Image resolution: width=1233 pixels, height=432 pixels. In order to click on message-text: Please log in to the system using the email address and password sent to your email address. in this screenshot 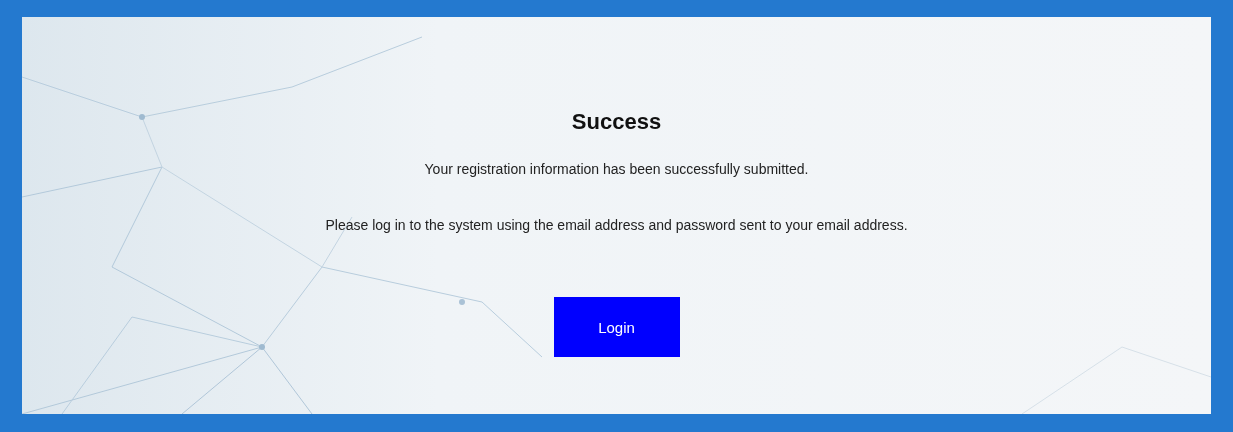, I will do `click(616, 225)`.